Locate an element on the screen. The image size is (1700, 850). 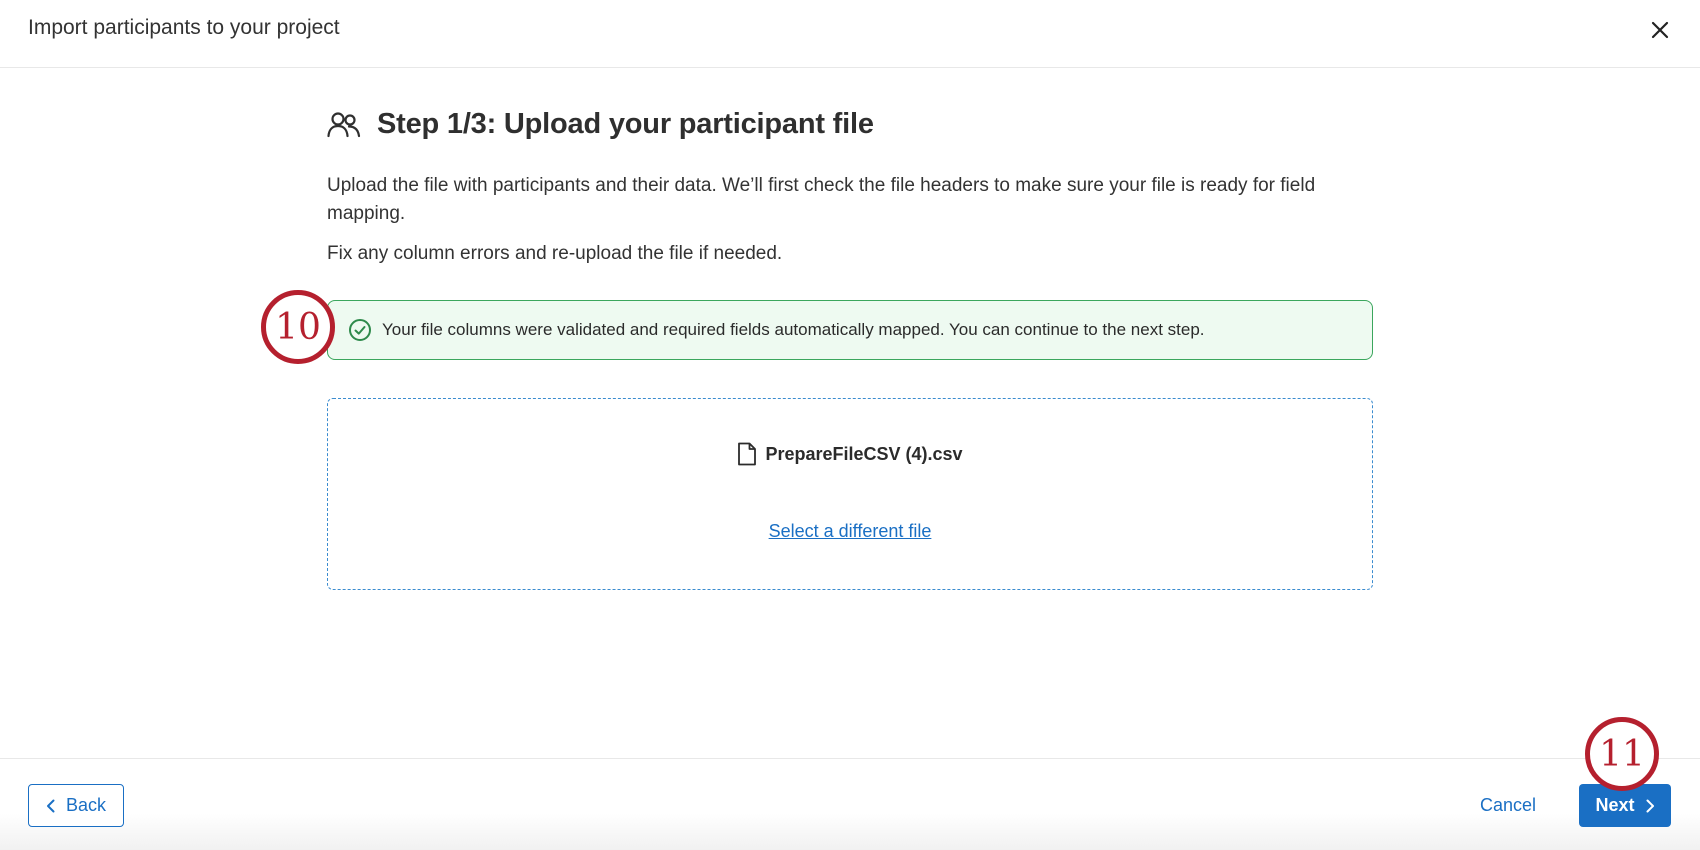
close-icon is located at coordinates (1660, 30).